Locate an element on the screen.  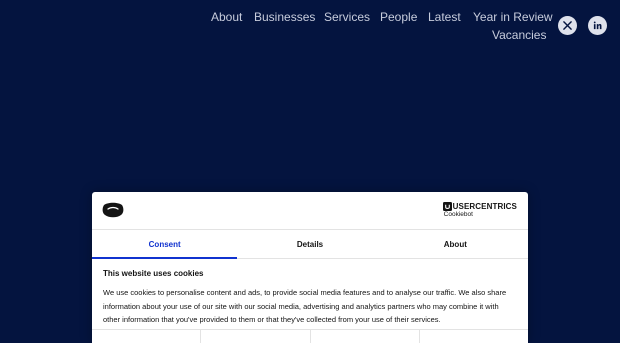
nav-link-people: People is located at coordinates (398, 17).